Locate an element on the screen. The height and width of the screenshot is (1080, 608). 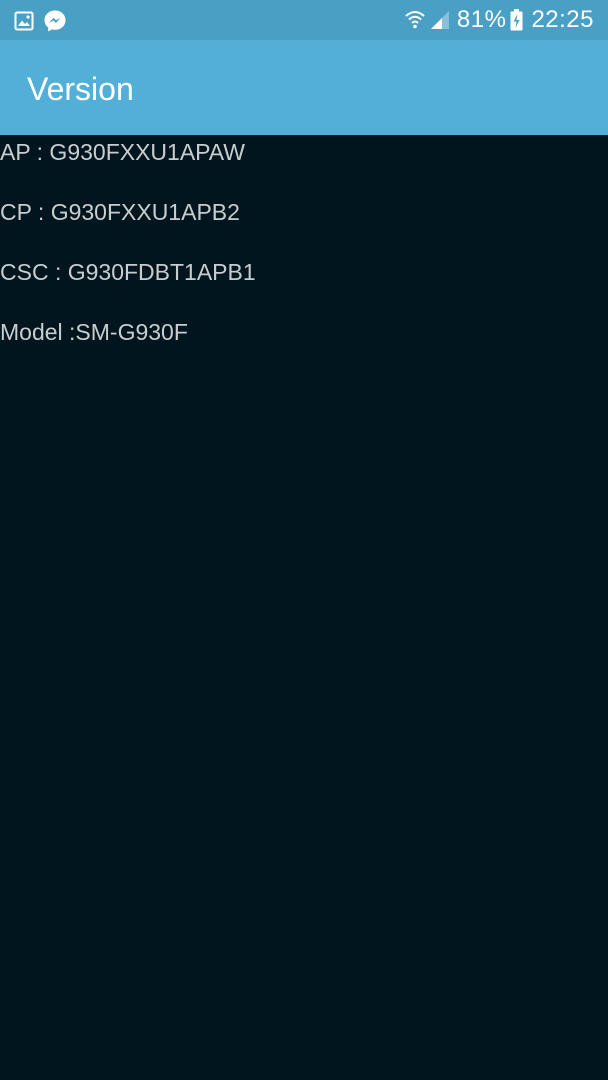
page-title: Version is located at coordinates (80, 89).